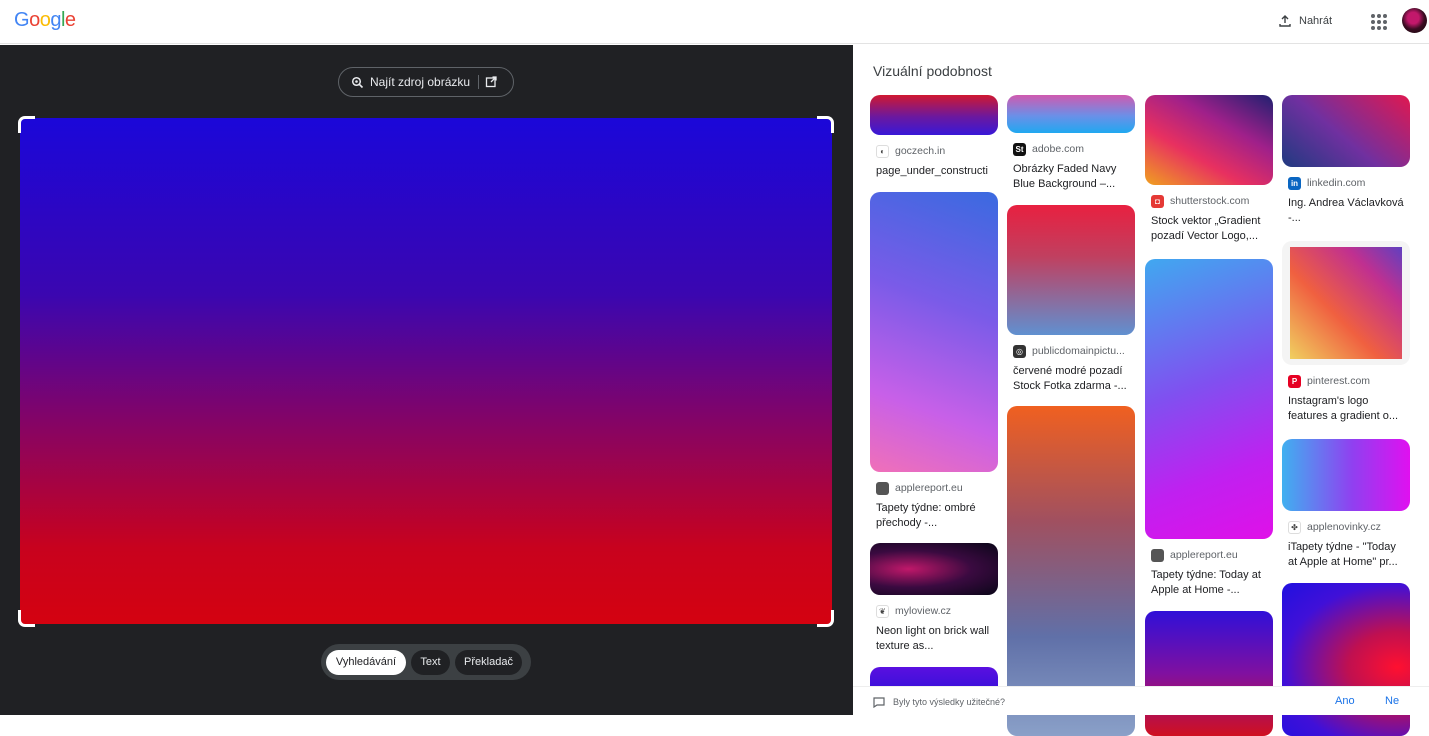 This screenshot has height=736, width=1429. What do you see at coordinates (1141, 700) in the screenshot?
I see `feedback-bar: Byly tyto výsledky užitečné? Ano Ne` at bounding box center [1141, 700].